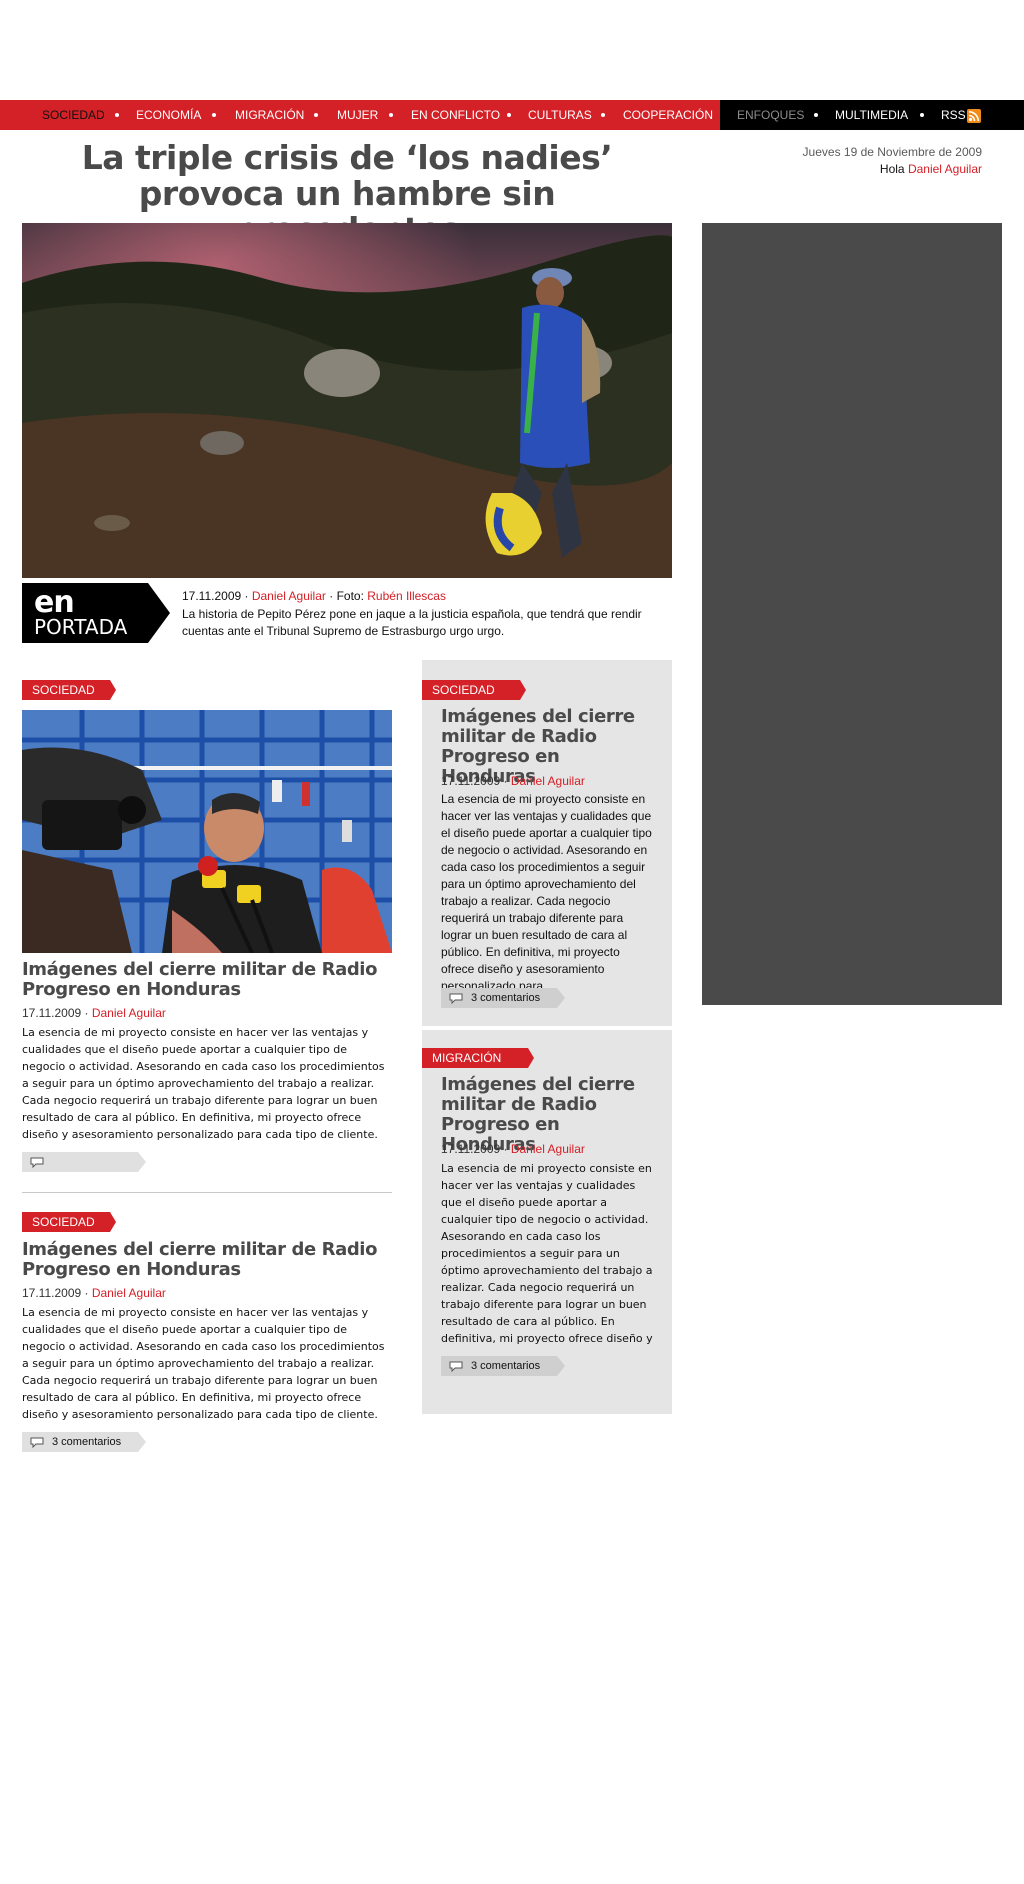 This screenshot has height=1884, width=1024. What do you see at coordinates (974, 116) in the screenshot?
I see `rss-icon` at bounding box center [974, 116].